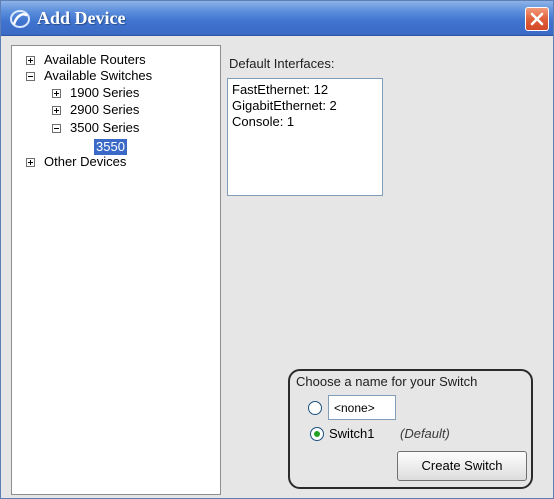 Image resolution: width=554 pixels, height=499 pixels. Describe the element at coordinates (105, 92) in the screenshot. I see `tree-item-label: 1900 Series` at that location.